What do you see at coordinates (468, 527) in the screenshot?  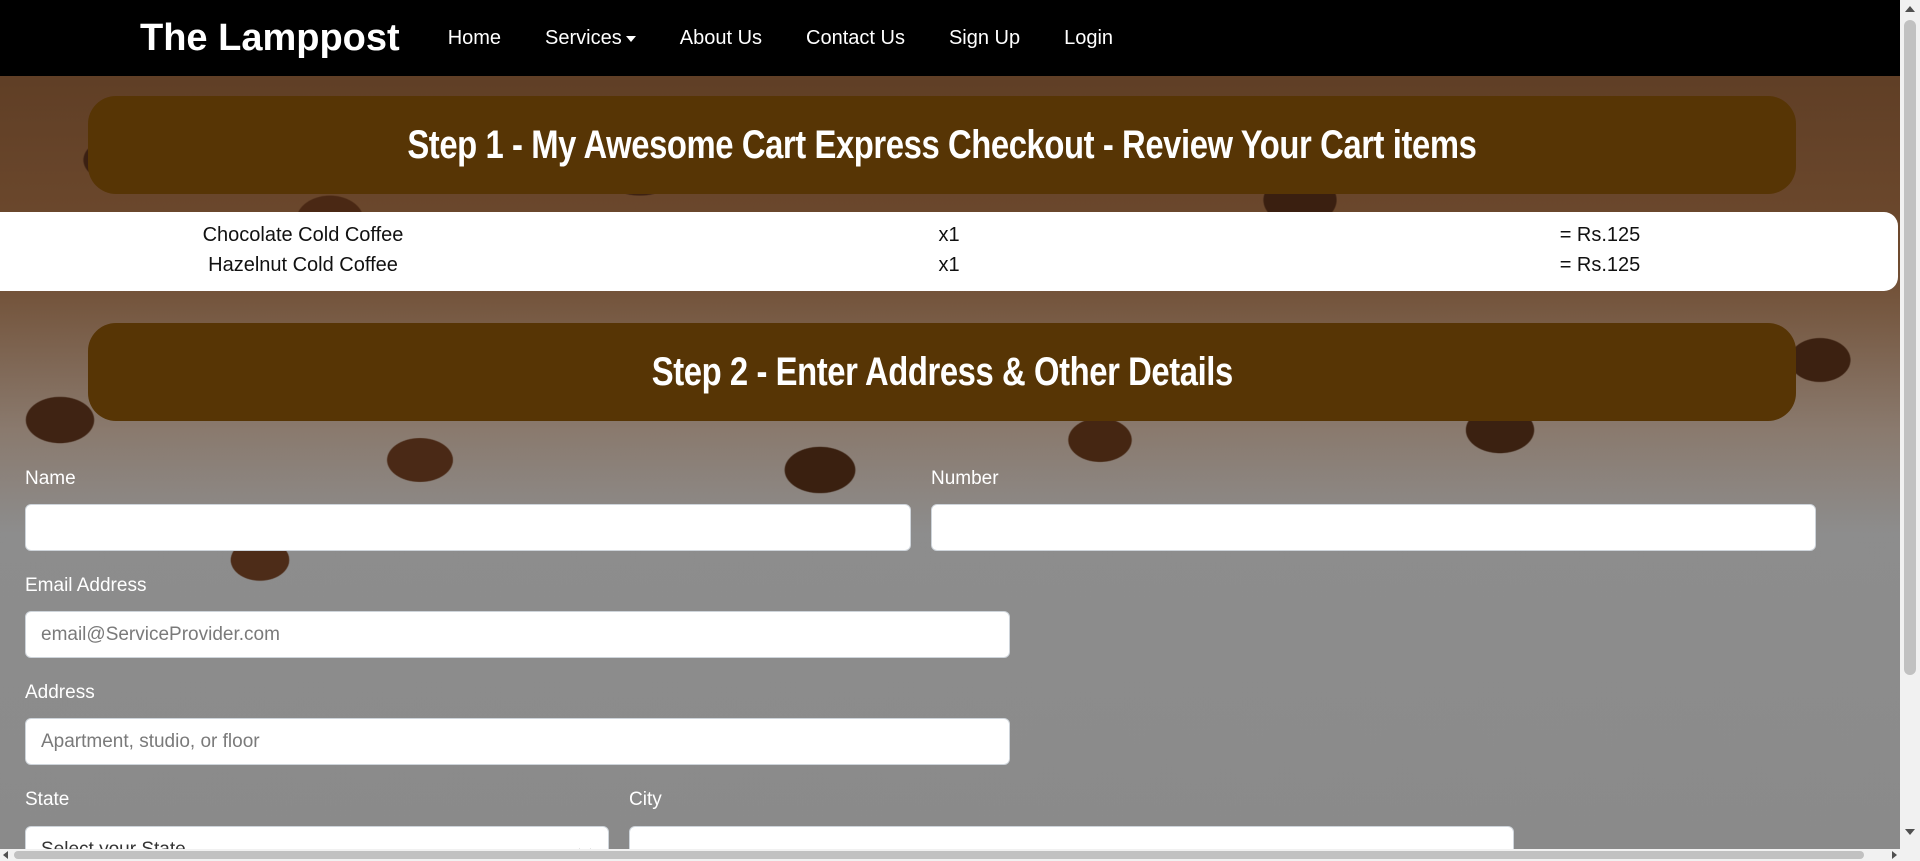 I see `name-input` at bounding box center [468, 527].